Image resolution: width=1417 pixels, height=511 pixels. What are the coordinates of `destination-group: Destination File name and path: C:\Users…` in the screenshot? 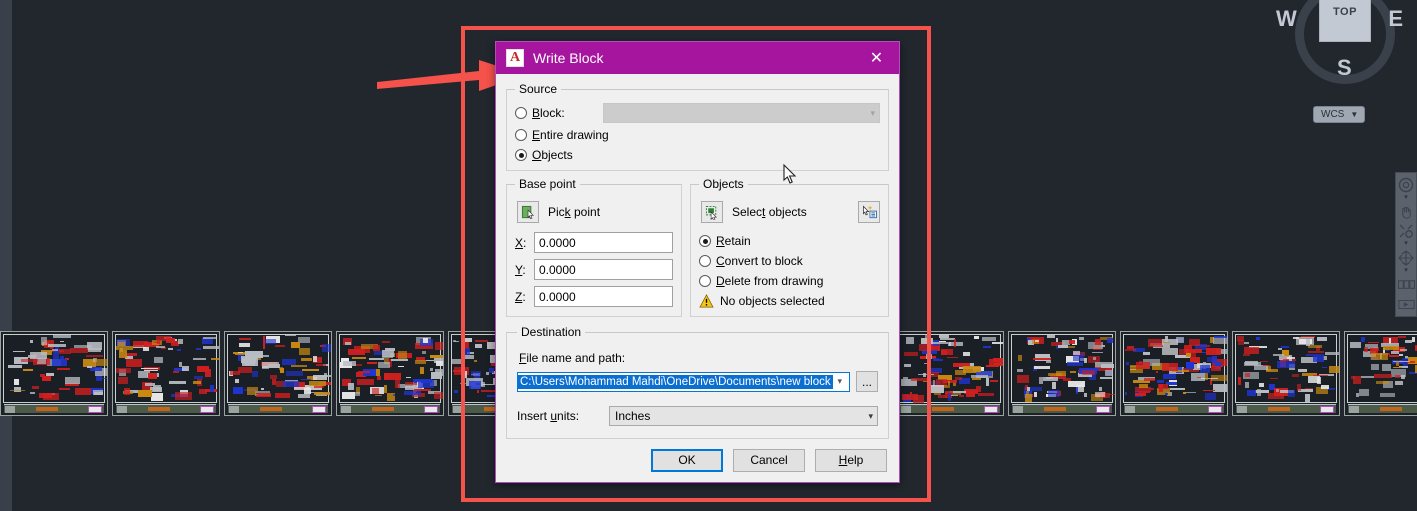 It's located at (697, 382).